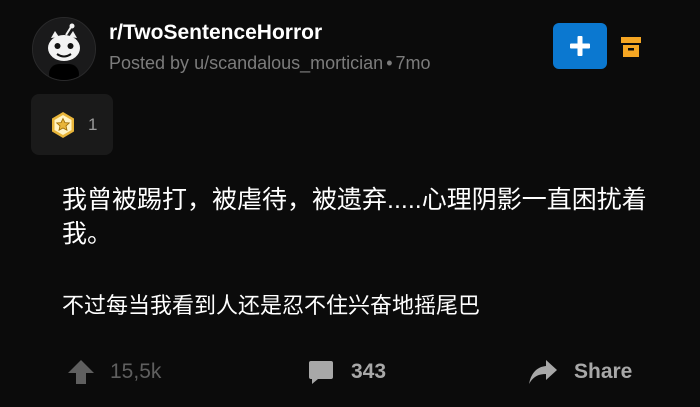  Describe the element at coordinates (603, 371) in the screenshot. I see `share-label: Share` at that location.